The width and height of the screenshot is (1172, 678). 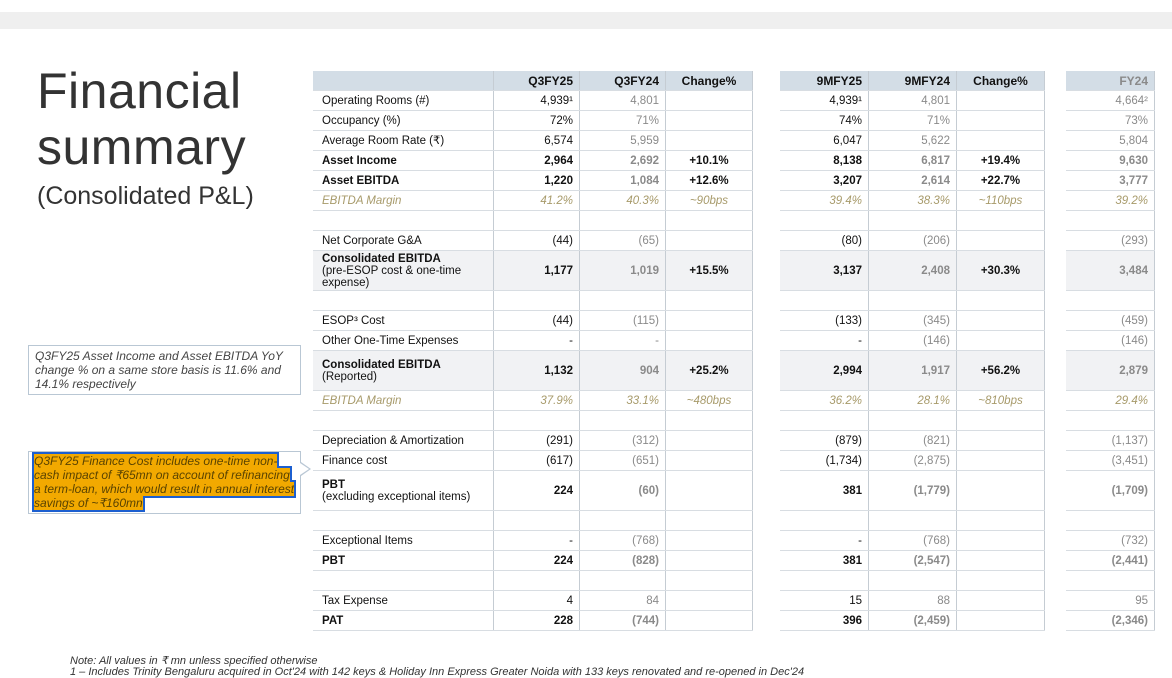 I want to click on table-row: 39.4% 38.3% ~110bps, so click(x=912, y=201).